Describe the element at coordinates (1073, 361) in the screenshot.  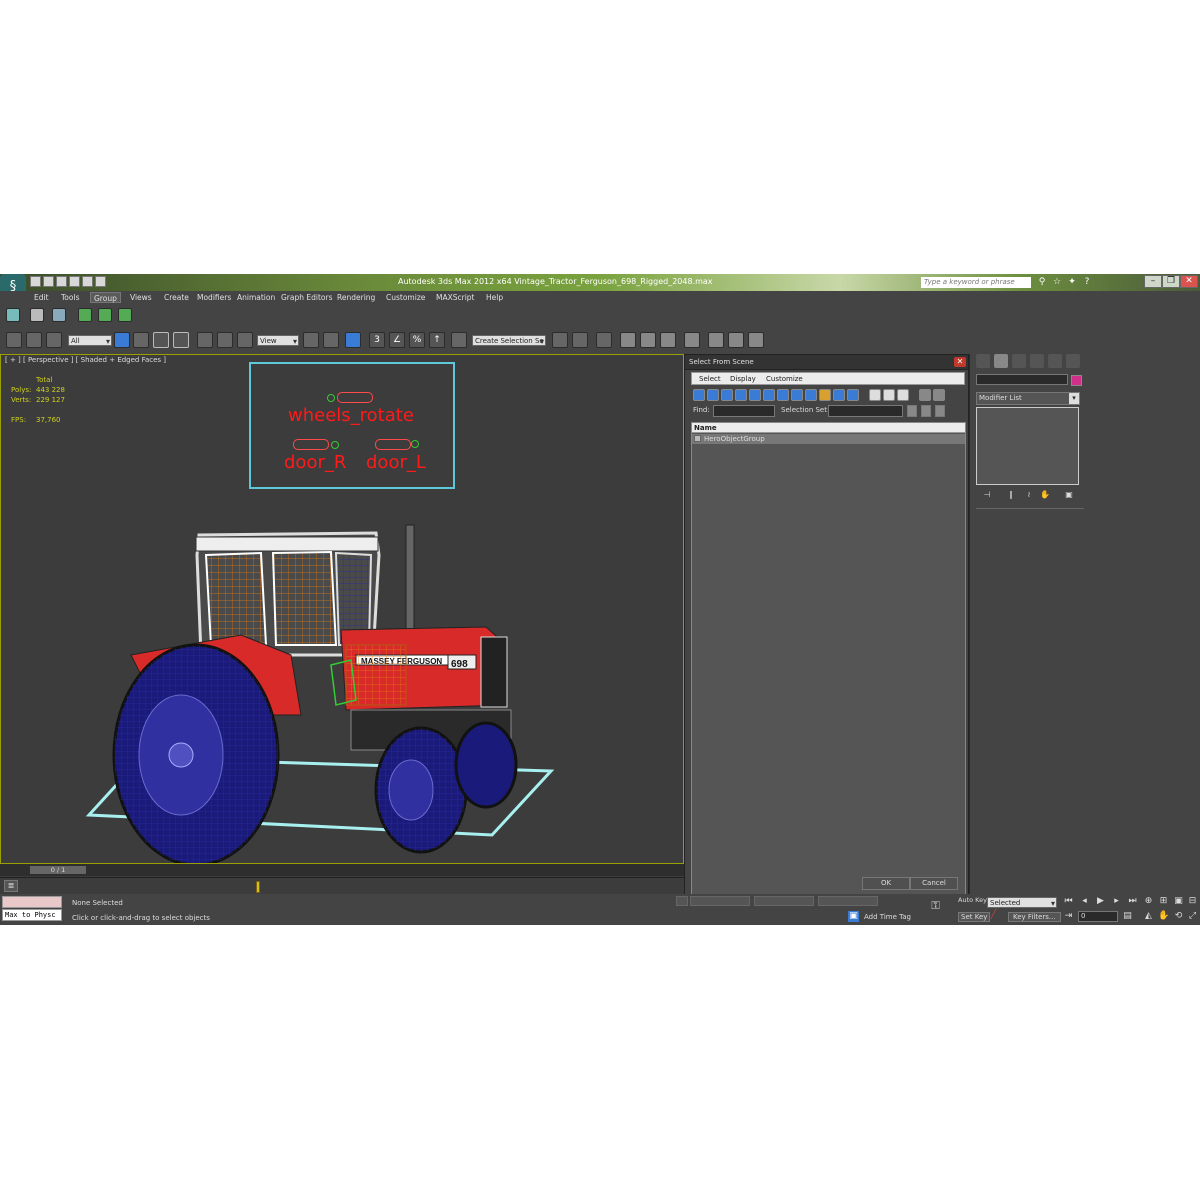
I see `utilities-tab-icon` at that location.